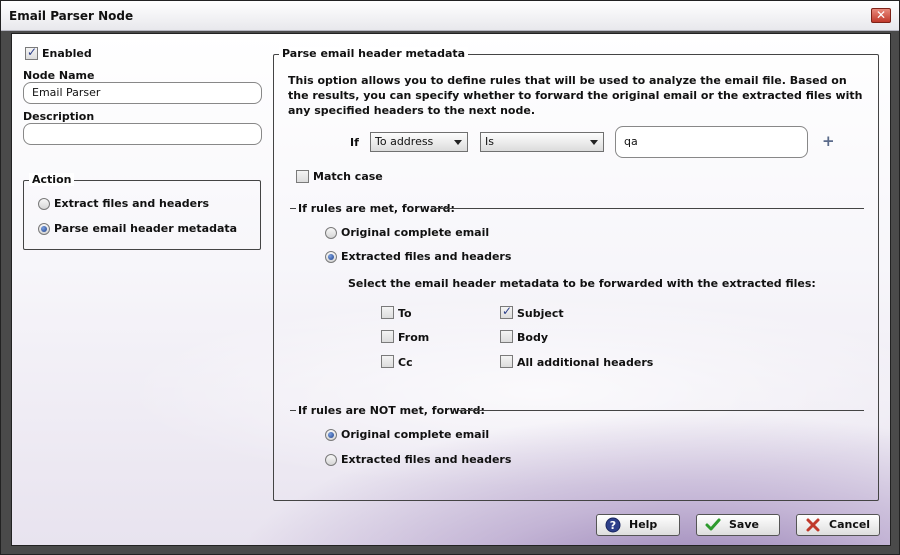  What do you see at coordinates (489, 141) in the screenshot?
I see `operator-select-value: Is` at bounding box center [489, 141].